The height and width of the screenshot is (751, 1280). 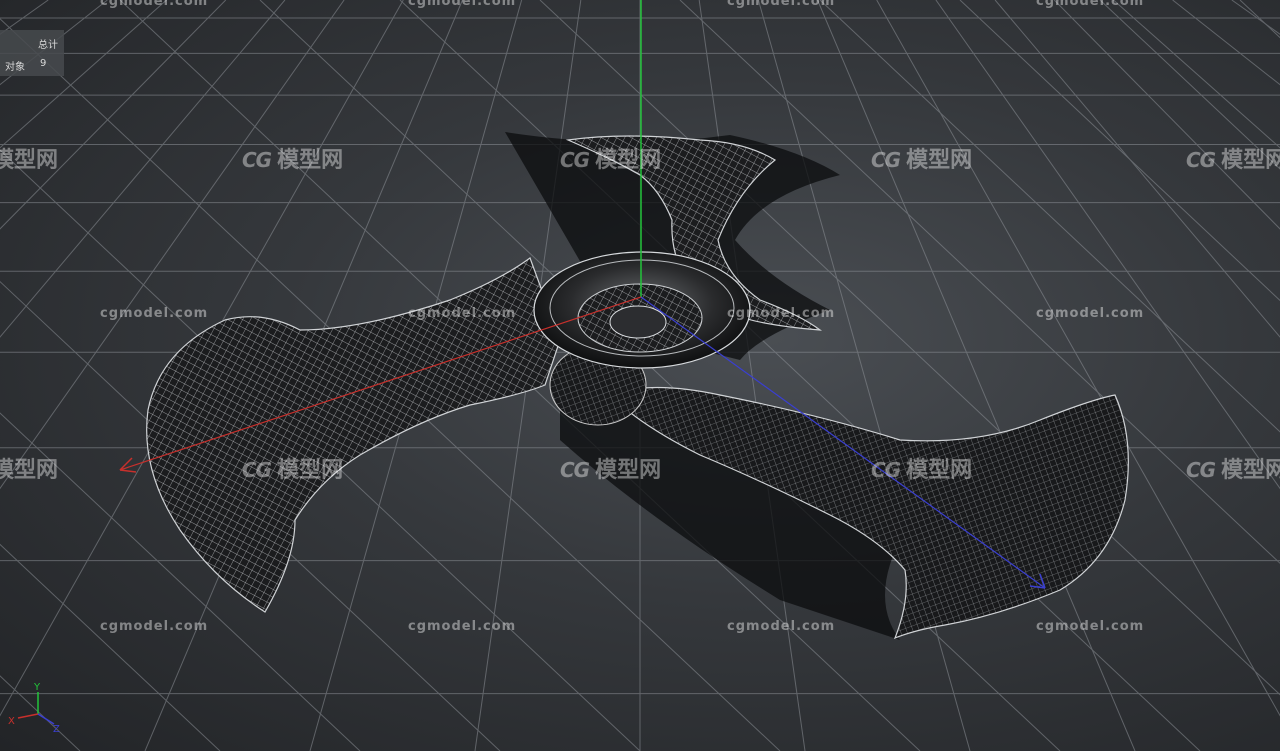 I want to click on stats-header: 总计, so click(x=48, y=45).